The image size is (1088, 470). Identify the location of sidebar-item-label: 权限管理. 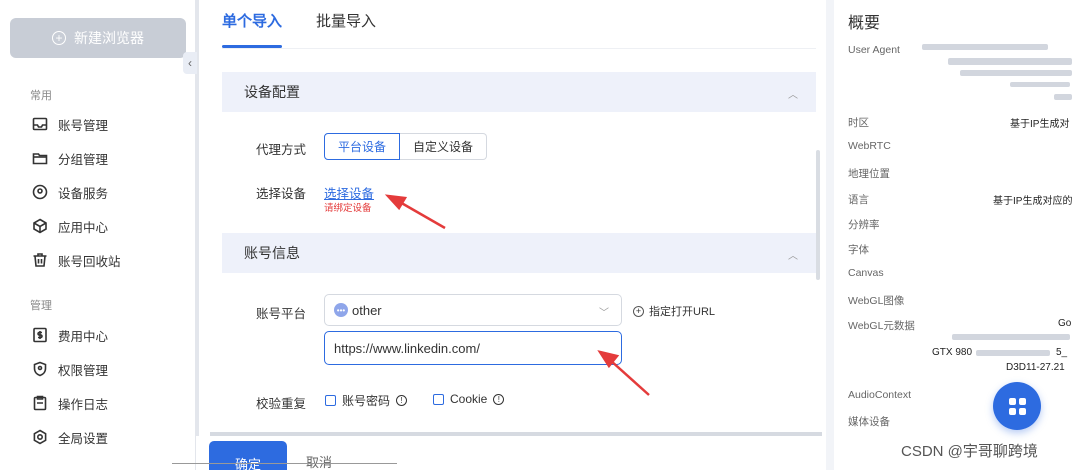
(83, 370).